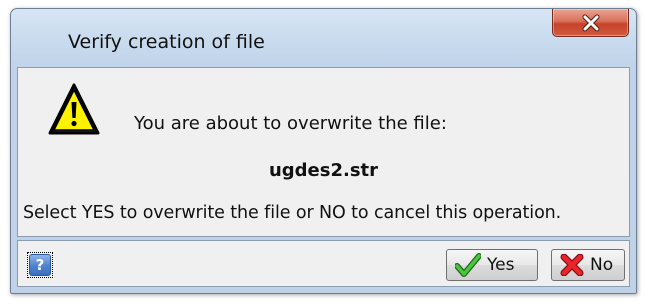 This screenshot has width=645, height=305. What do you see at coordinates (602, 265) in the screenshot?
I see `no-label: No` at bounding box center [602, 265].